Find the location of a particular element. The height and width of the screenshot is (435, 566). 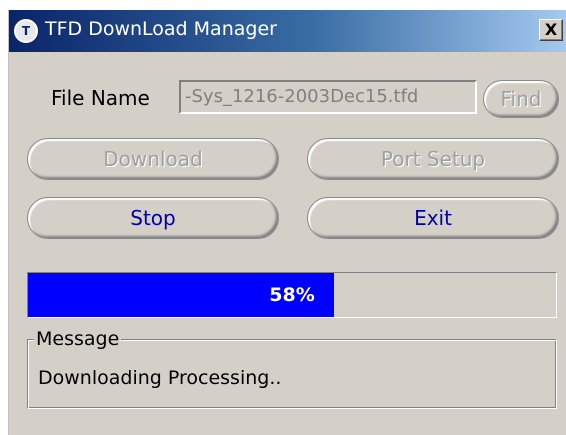

download-progress-bar: 58% is located at coordinates (292, 295).